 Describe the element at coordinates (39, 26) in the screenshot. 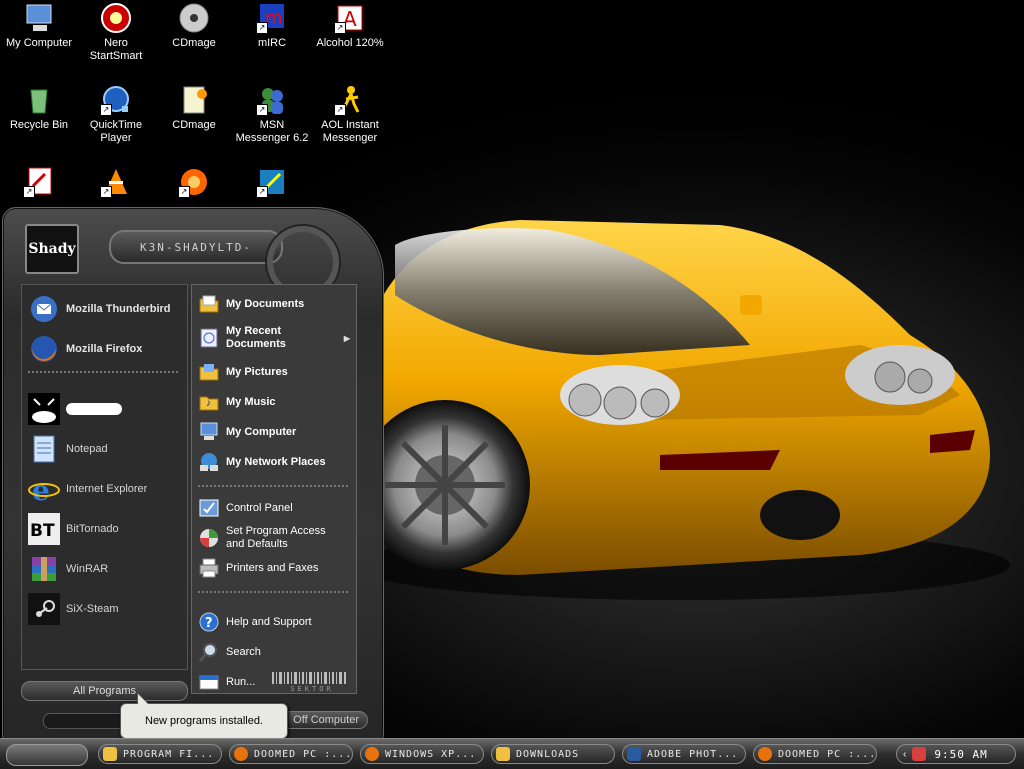

I see `desktop-icon-my-computer: My Computer` at that location.